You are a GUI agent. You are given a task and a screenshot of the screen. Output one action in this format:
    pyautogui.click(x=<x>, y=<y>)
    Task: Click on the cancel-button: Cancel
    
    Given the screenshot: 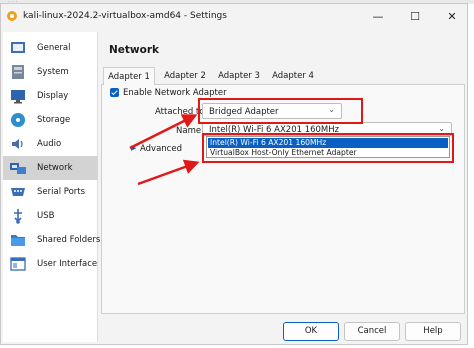 What is the action you would take?
    pyautogui.click(x=372, y=331)
    